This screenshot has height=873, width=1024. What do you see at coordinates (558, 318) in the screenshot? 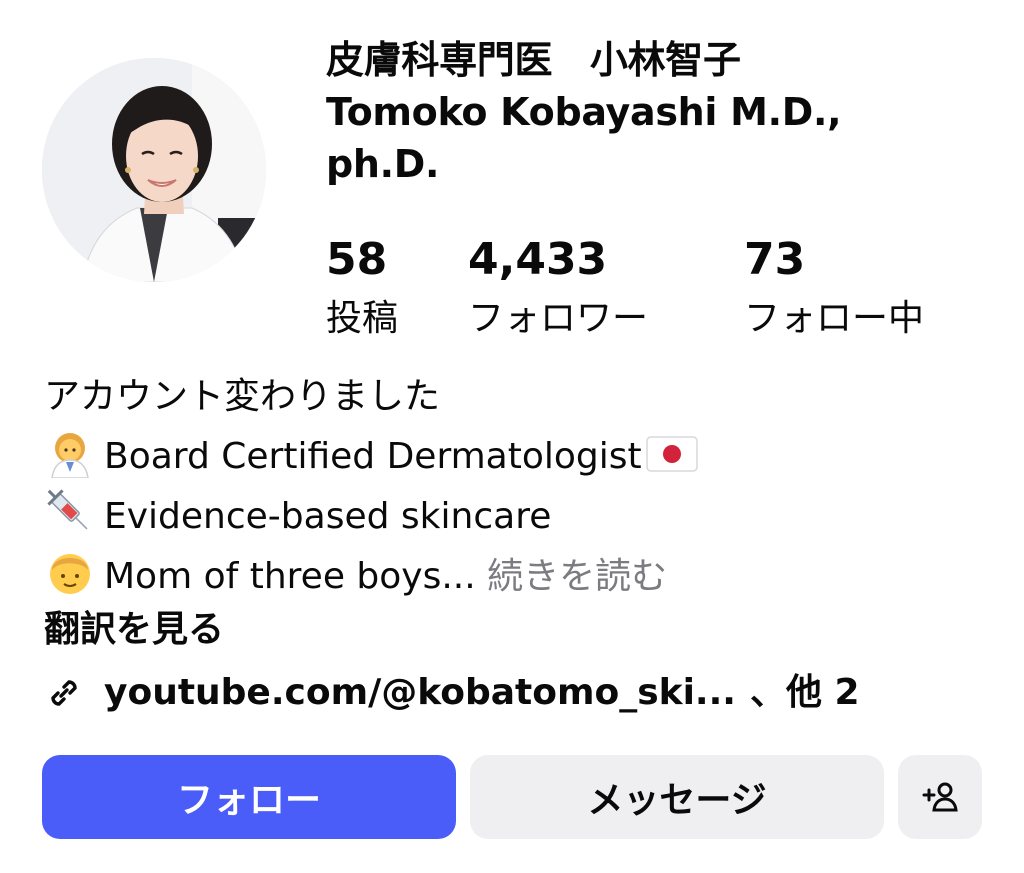
I see `stat-followers-label: フォロワー` at bounding box center [558, 318].